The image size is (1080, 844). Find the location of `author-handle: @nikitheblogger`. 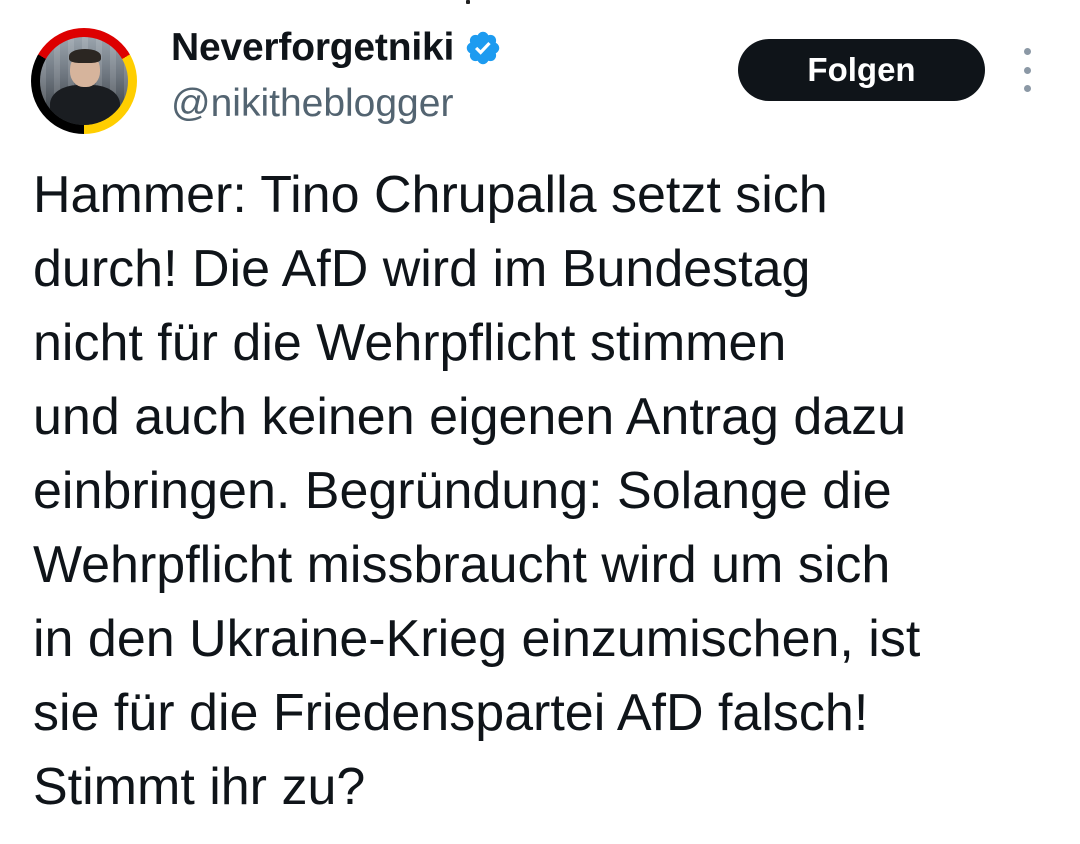

author-handle: @nikitheblogger is located at coordinates (312, 104).